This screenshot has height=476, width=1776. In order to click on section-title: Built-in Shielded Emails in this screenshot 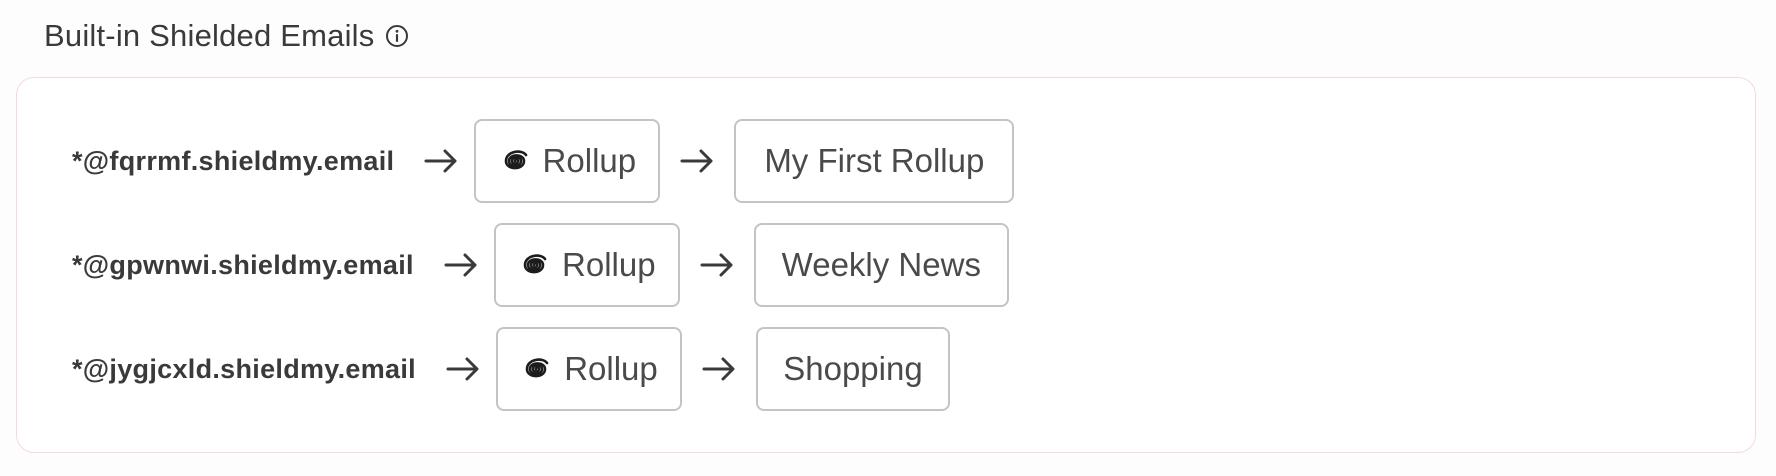, I will do `click(209, 35)`.